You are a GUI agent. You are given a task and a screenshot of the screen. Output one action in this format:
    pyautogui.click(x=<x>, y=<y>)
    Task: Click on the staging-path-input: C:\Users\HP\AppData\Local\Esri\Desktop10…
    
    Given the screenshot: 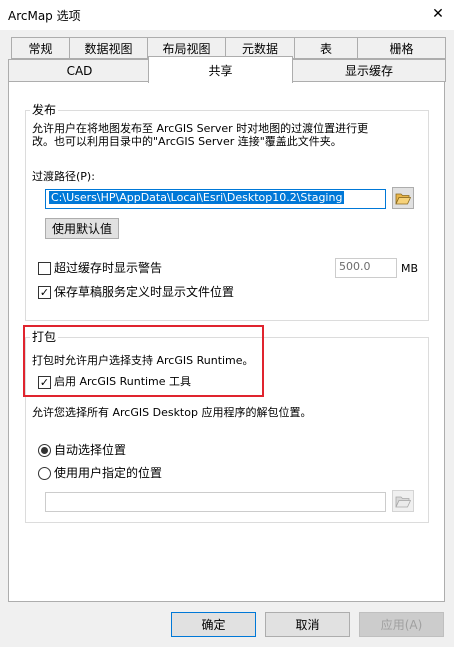 What is the action you would take?
    pyautogui.click(x=215, y=199)
    